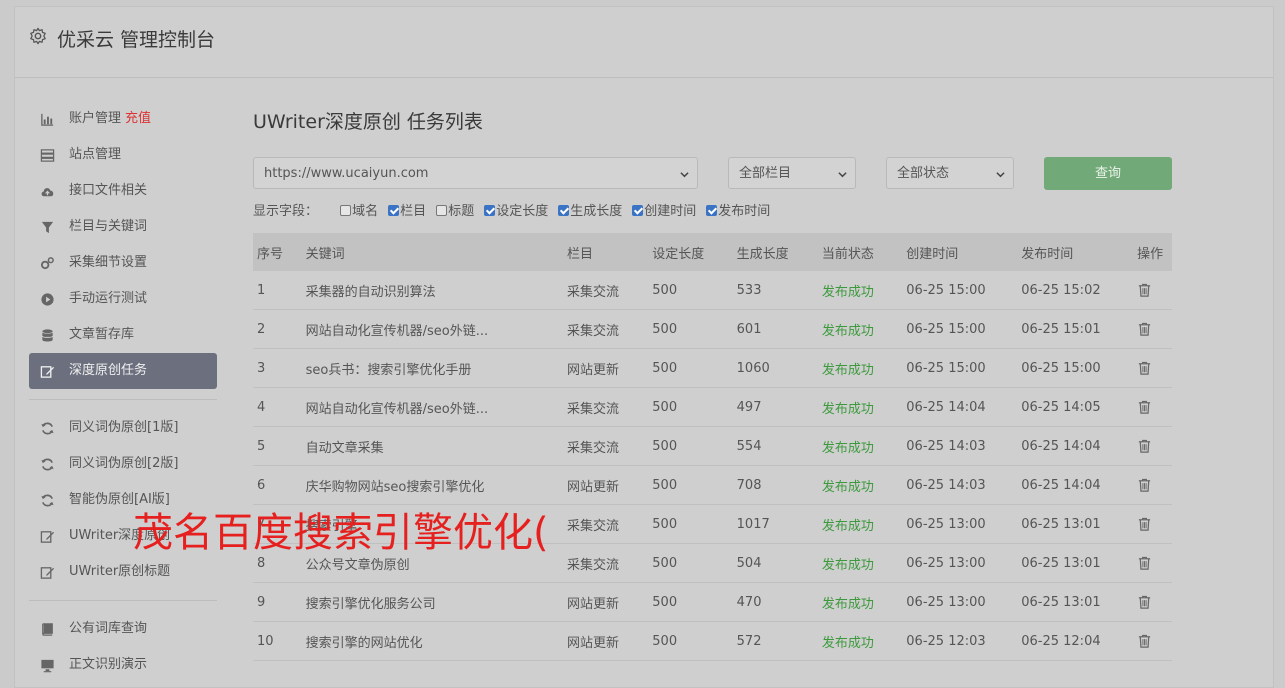 The height and width of the screenshot is (688, 1285). What do you see at coordinates (407, 212) in the screenshot?
I see `field-toggle-1: 栏目` at bounding box center [407, 212].